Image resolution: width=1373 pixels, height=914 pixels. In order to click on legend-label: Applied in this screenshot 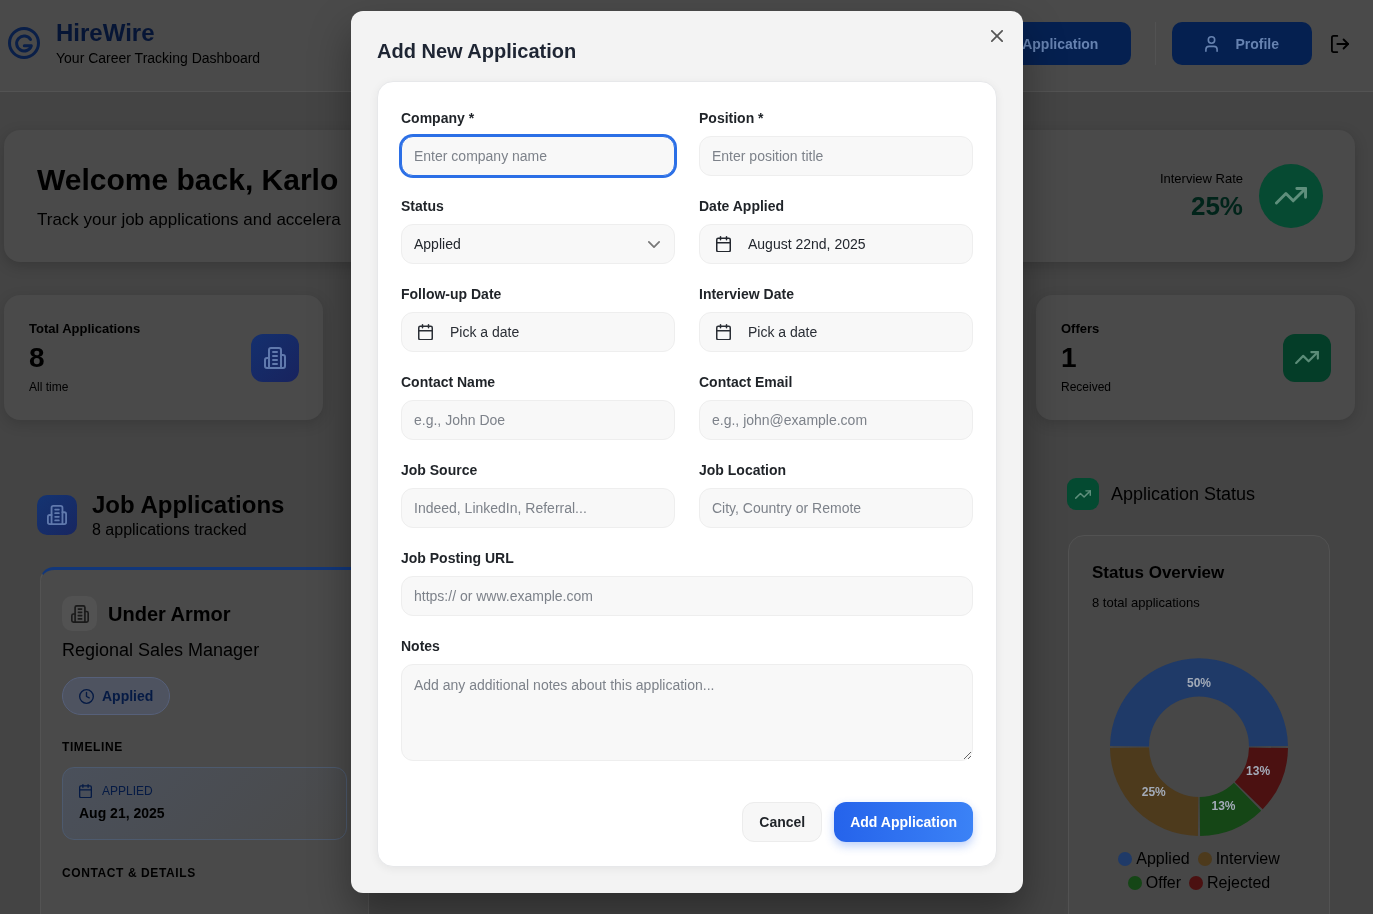, I will do `click(1163, 859)`.